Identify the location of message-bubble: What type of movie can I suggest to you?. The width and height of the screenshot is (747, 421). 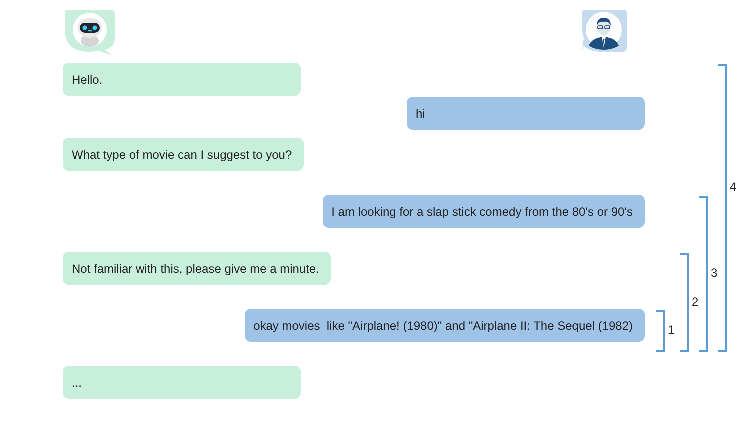
(183, 154).